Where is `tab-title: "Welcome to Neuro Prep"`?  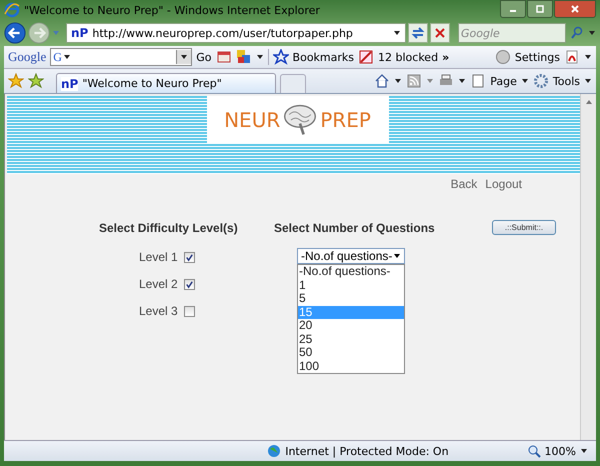 tab-title: "Welcome to Neuro Prep" is located at coordinates (152, 83).